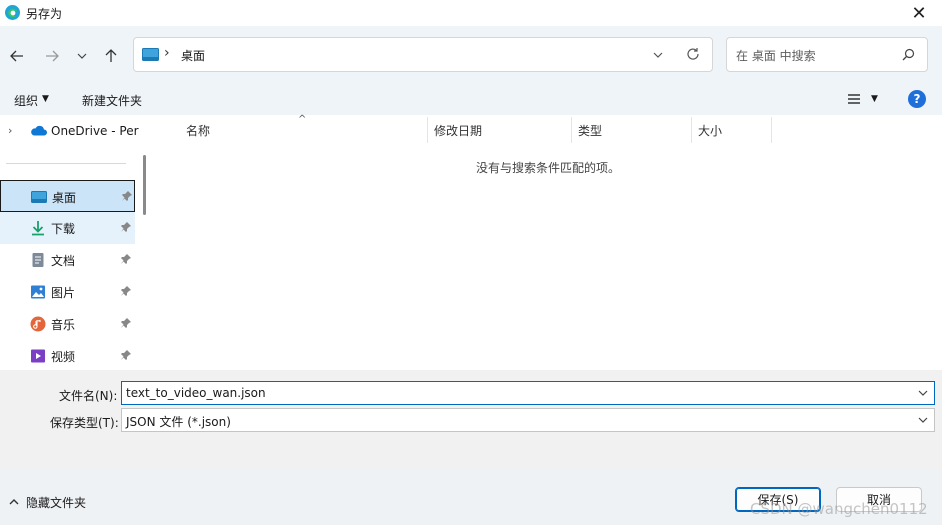 This screenshot has width=942, height=525. I want to click on arrow-left-icon, so click(16, 56).